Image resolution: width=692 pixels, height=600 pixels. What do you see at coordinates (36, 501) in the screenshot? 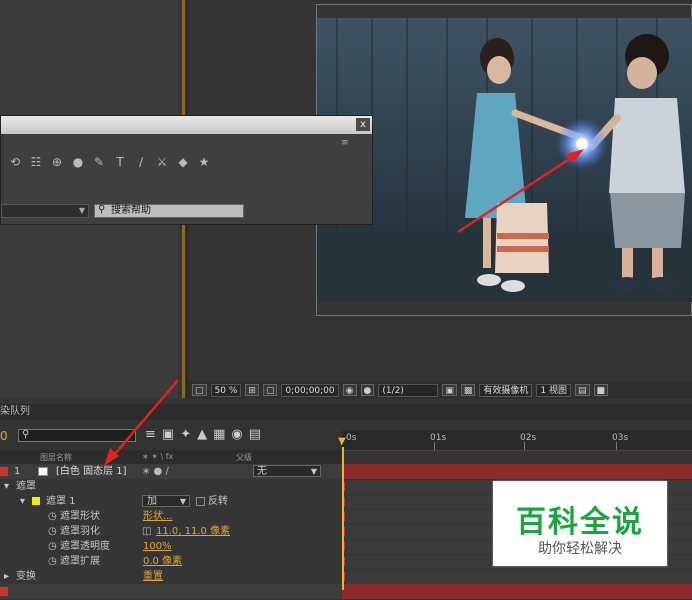
I see `mask-color-swatch` at bounding box center [36, 501].